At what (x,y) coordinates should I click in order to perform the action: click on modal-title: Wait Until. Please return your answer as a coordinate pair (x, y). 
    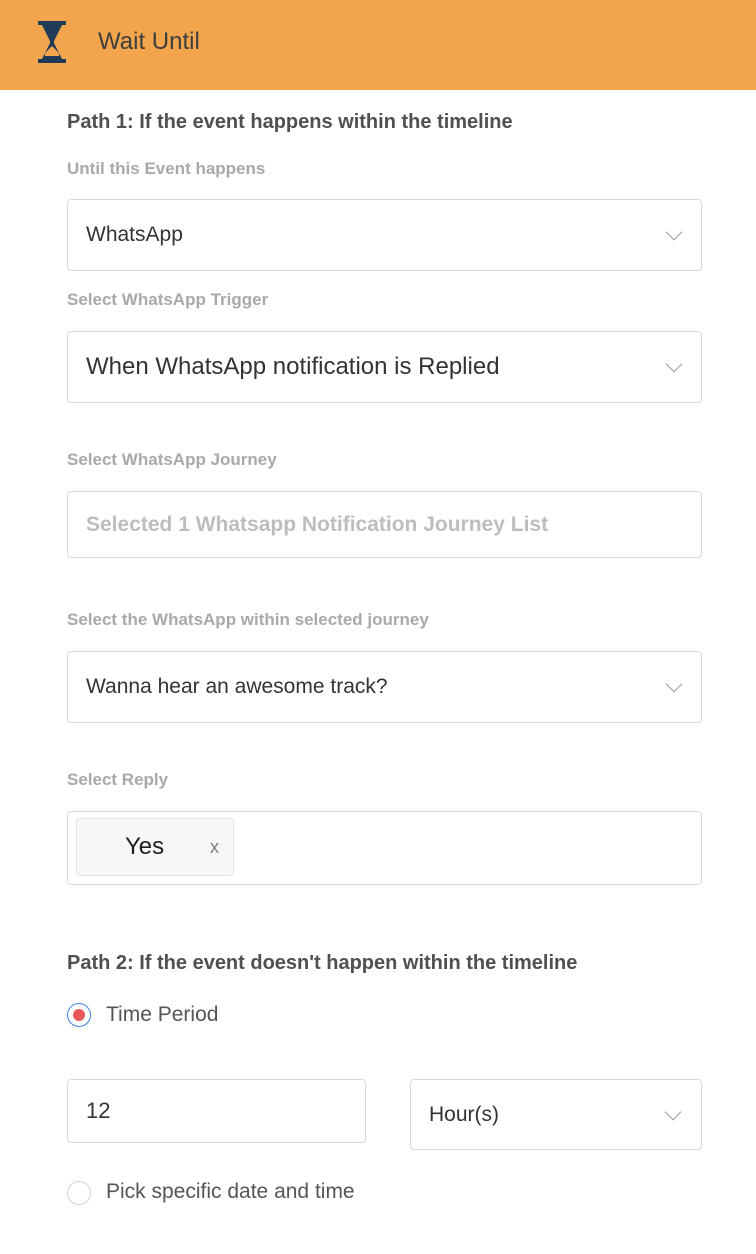
    Looking at the image, I should click on (149, 41).